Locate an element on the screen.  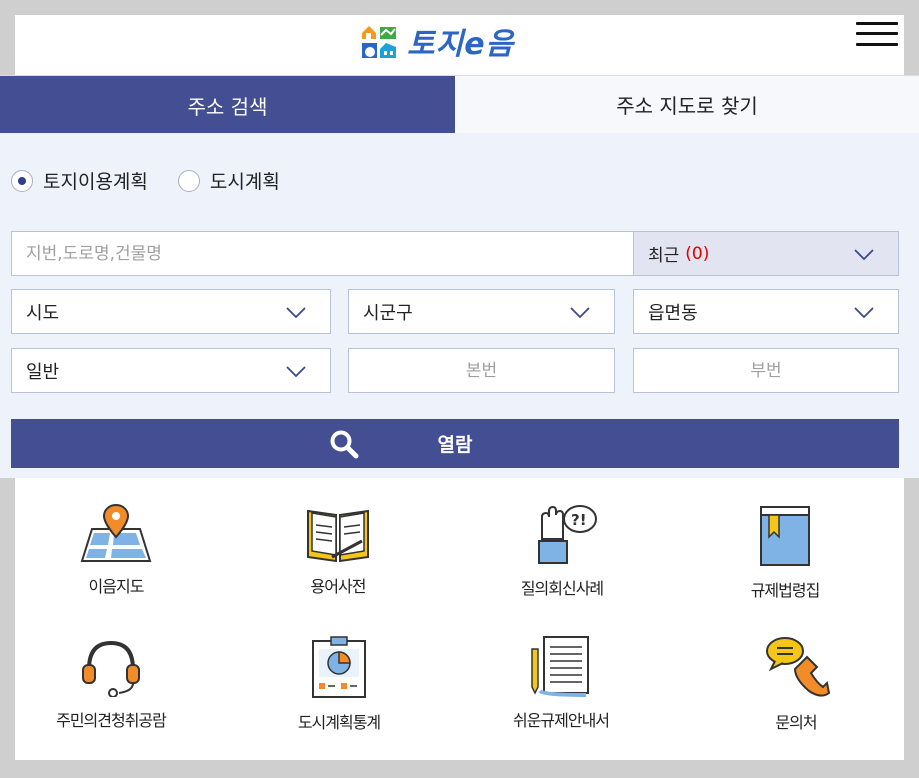
search-icon is located at coordinates (344, 444).